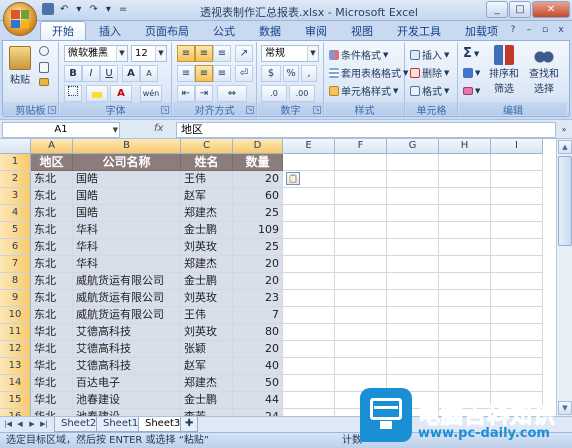 Image resolution: width=572 pixels, height=448 pixels. What do you see at coordinates (48, 9) in the screenshot?
I see `save-icon` at bounding box center [48, 9].